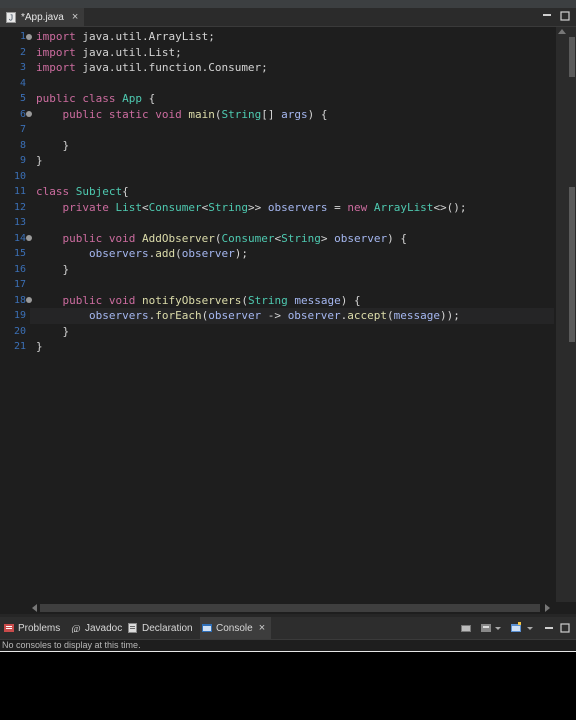  Describe the element at coordinates (22, 36) in the screenshot. I see `line-number: 1` at that location.